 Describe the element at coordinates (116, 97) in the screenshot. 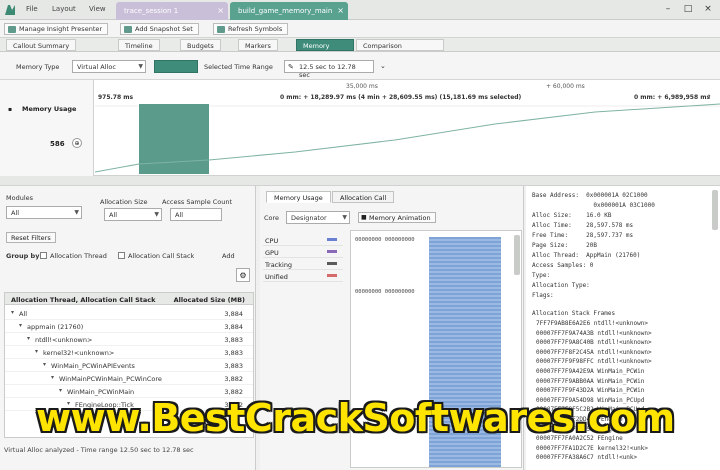

I see `ruler-left-label: 975.78 ms` at that location.